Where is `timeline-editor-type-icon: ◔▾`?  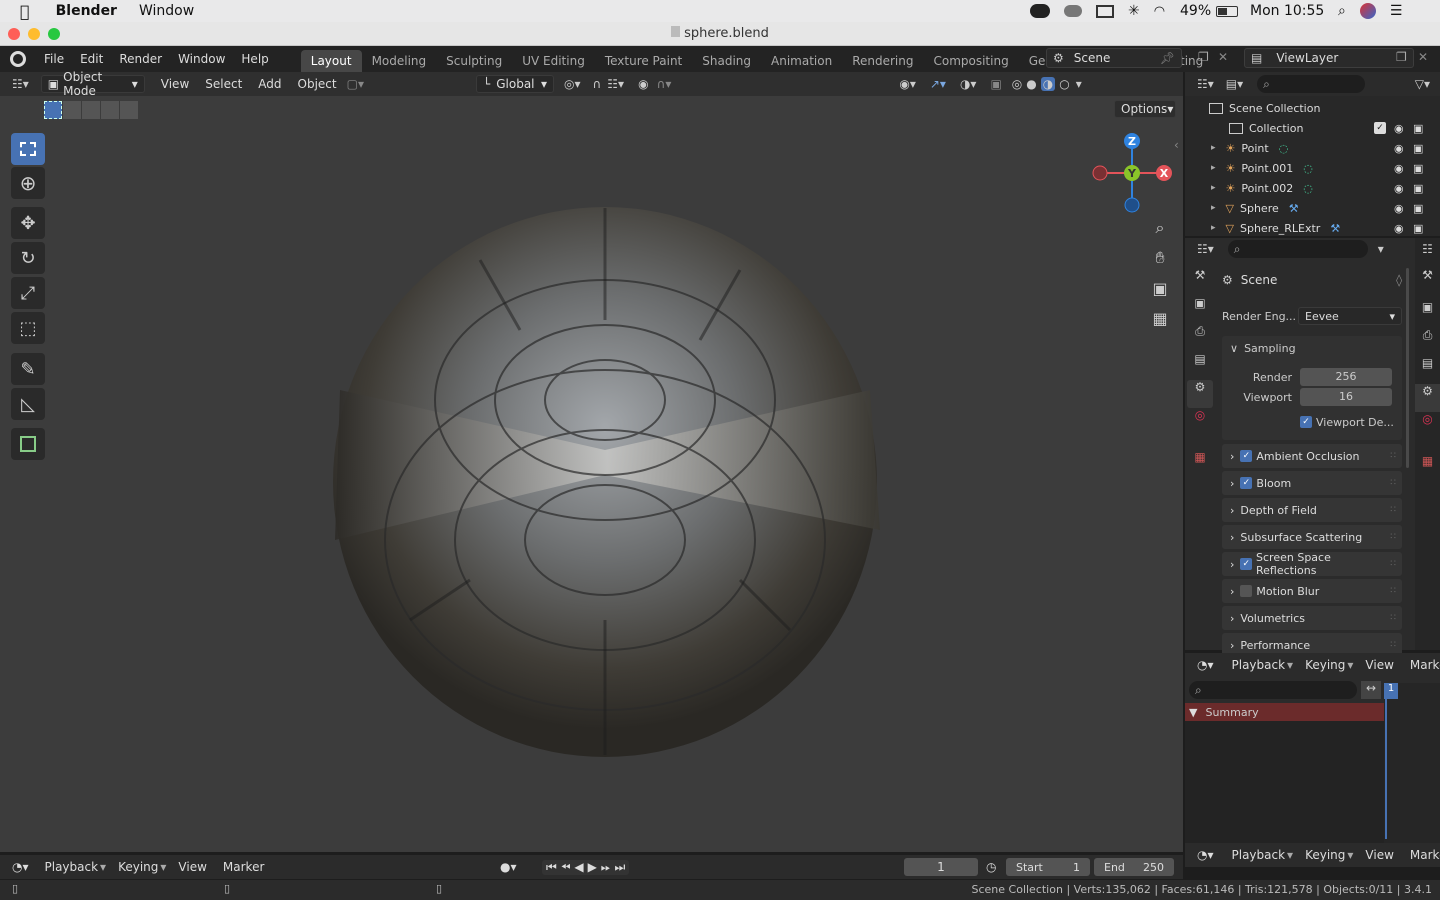 timeline-editor-type-icon: ◔▾ is located at coordinates (20, 867).